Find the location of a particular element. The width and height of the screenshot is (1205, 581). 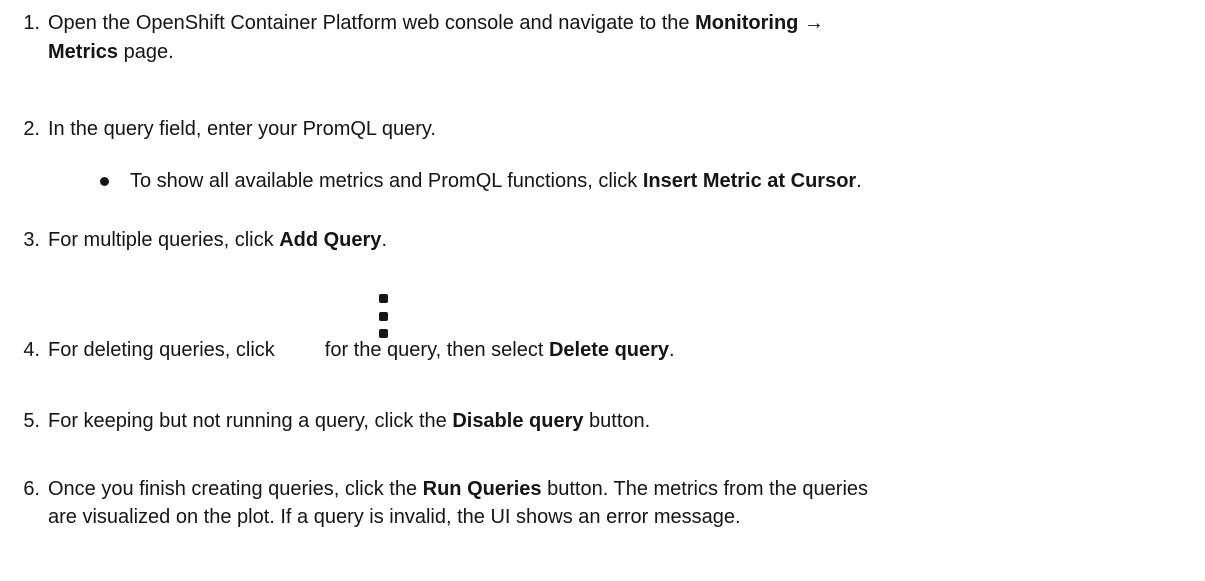

kebab-menu-icon is located at coordinates (383, 316).